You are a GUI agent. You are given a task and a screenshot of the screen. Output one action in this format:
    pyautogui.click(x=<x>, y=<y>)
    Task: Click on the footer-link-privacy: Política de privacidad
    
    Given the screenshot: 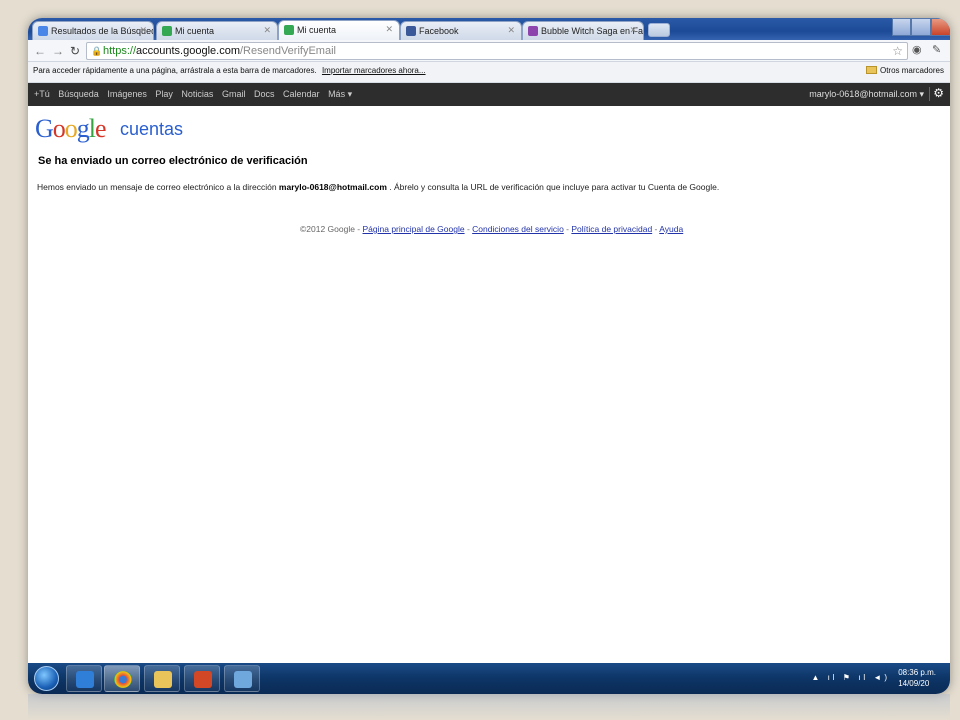 What is the action you would take?
    pyautogui.click(x=611, y=229)
    